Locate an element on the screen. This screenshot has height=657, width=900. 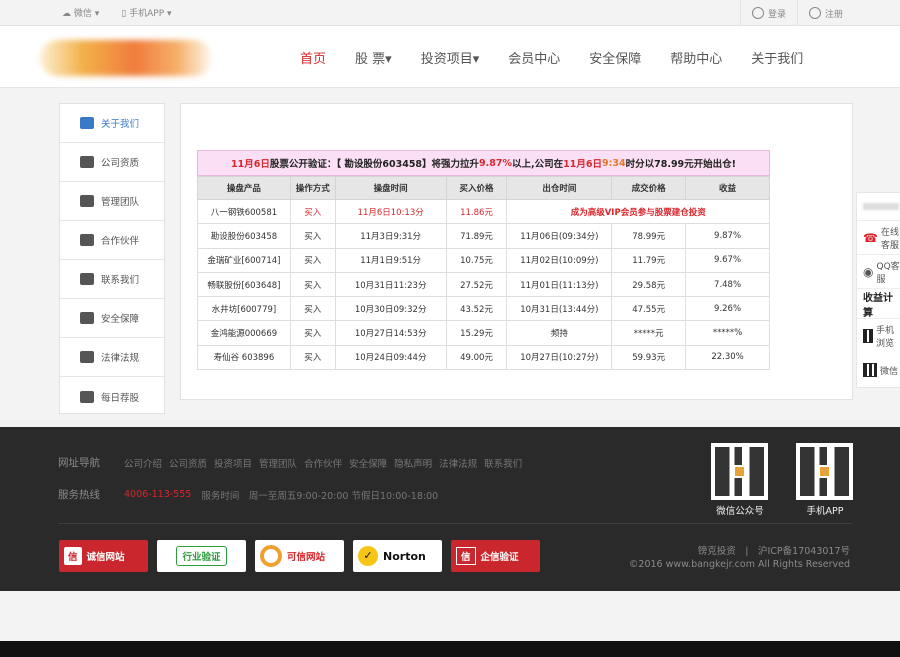
qq-icon: ◉ is located at coordinates (868, 271).